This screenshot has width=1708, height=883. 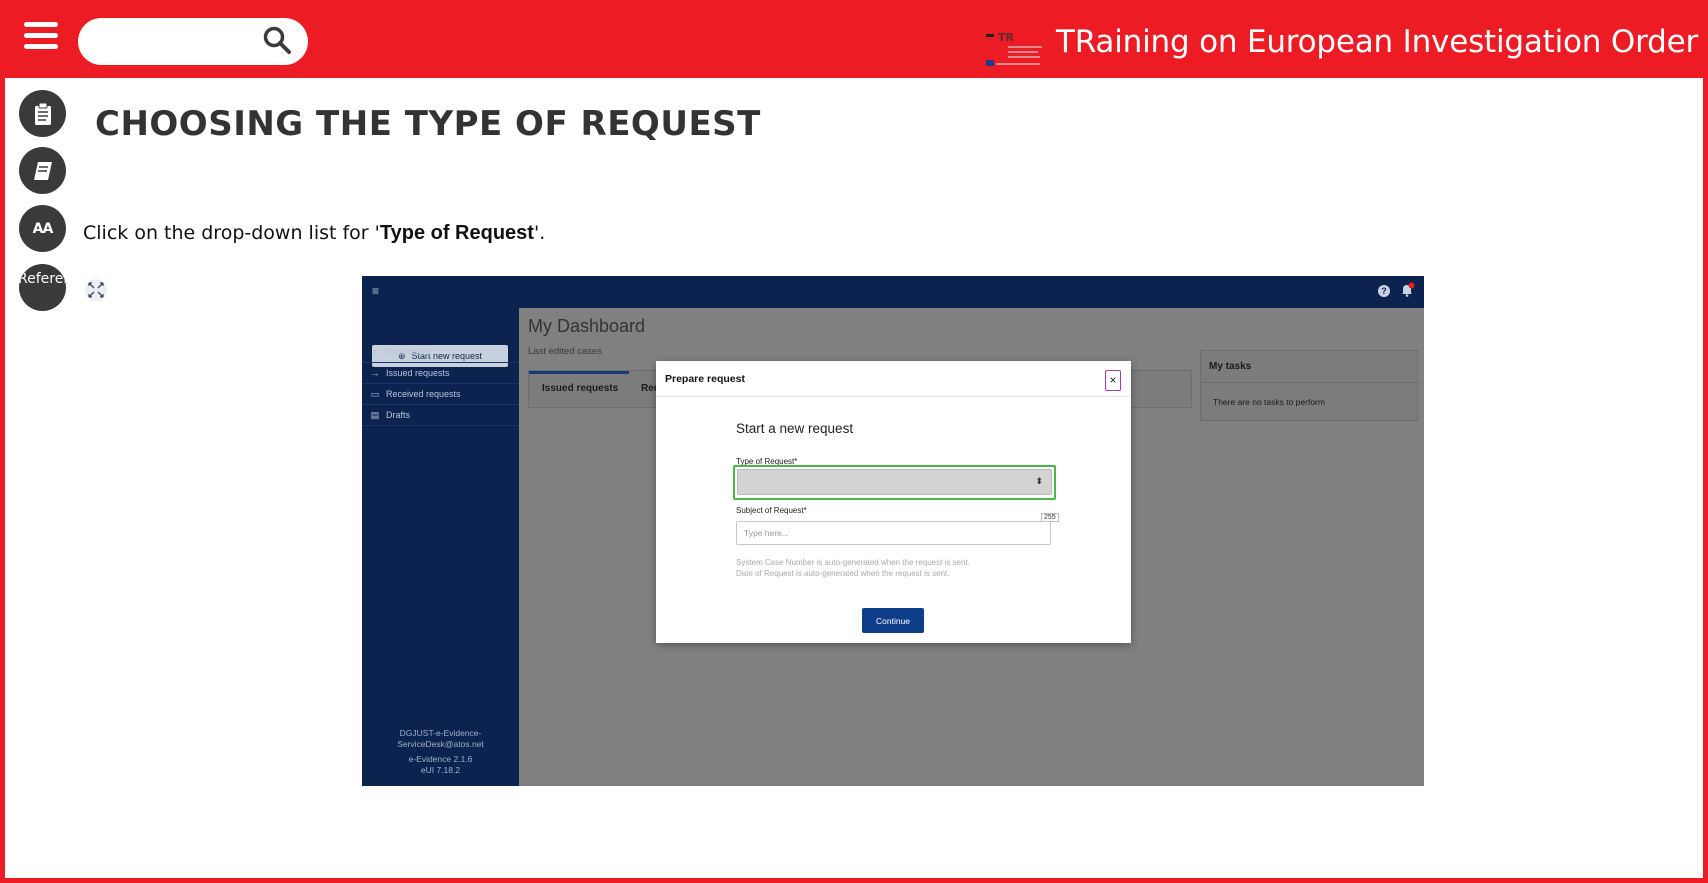 What do you see at coordinates (1408, 289) in the screenshot?
I see `bell-icon` at bounding box center [1408, 289].